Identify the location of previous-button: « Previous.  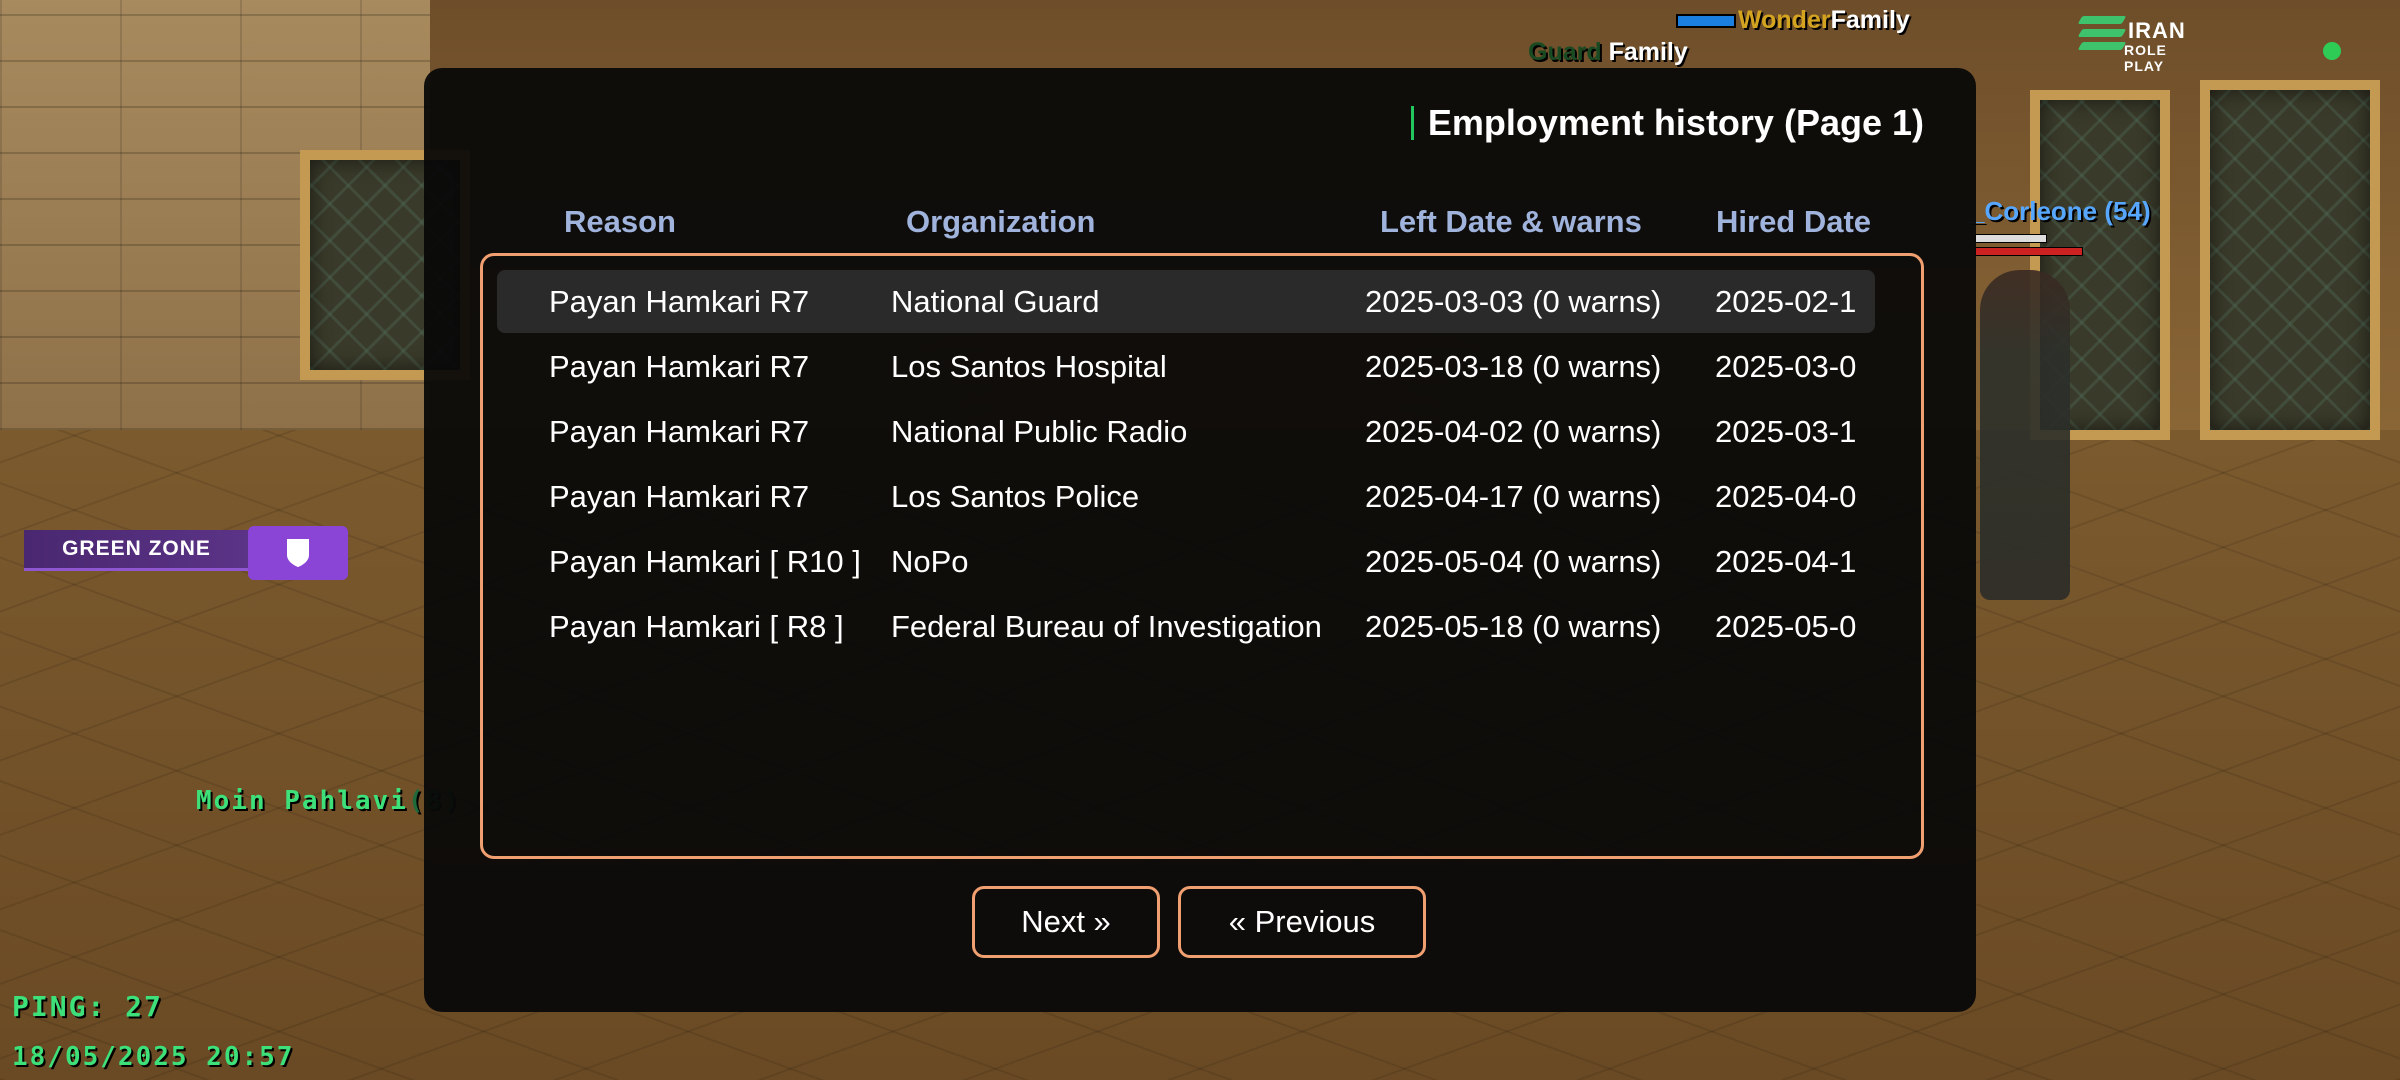
(1302, 922).